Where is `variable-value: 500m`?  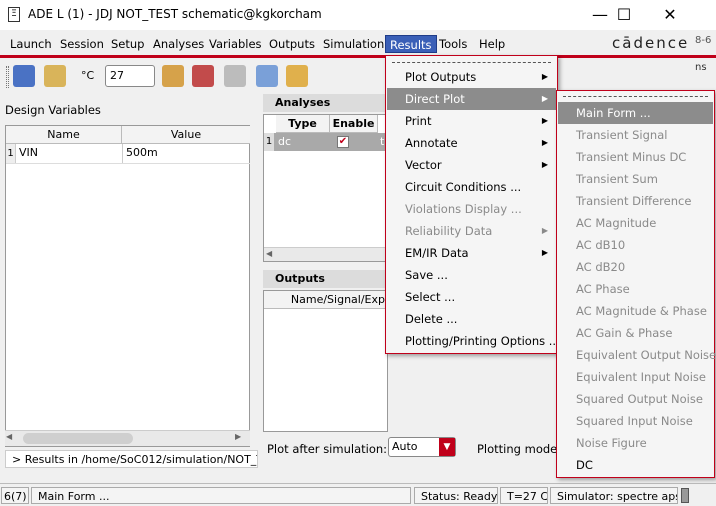 variable-value: 500m is located at coordinates (142, 152).